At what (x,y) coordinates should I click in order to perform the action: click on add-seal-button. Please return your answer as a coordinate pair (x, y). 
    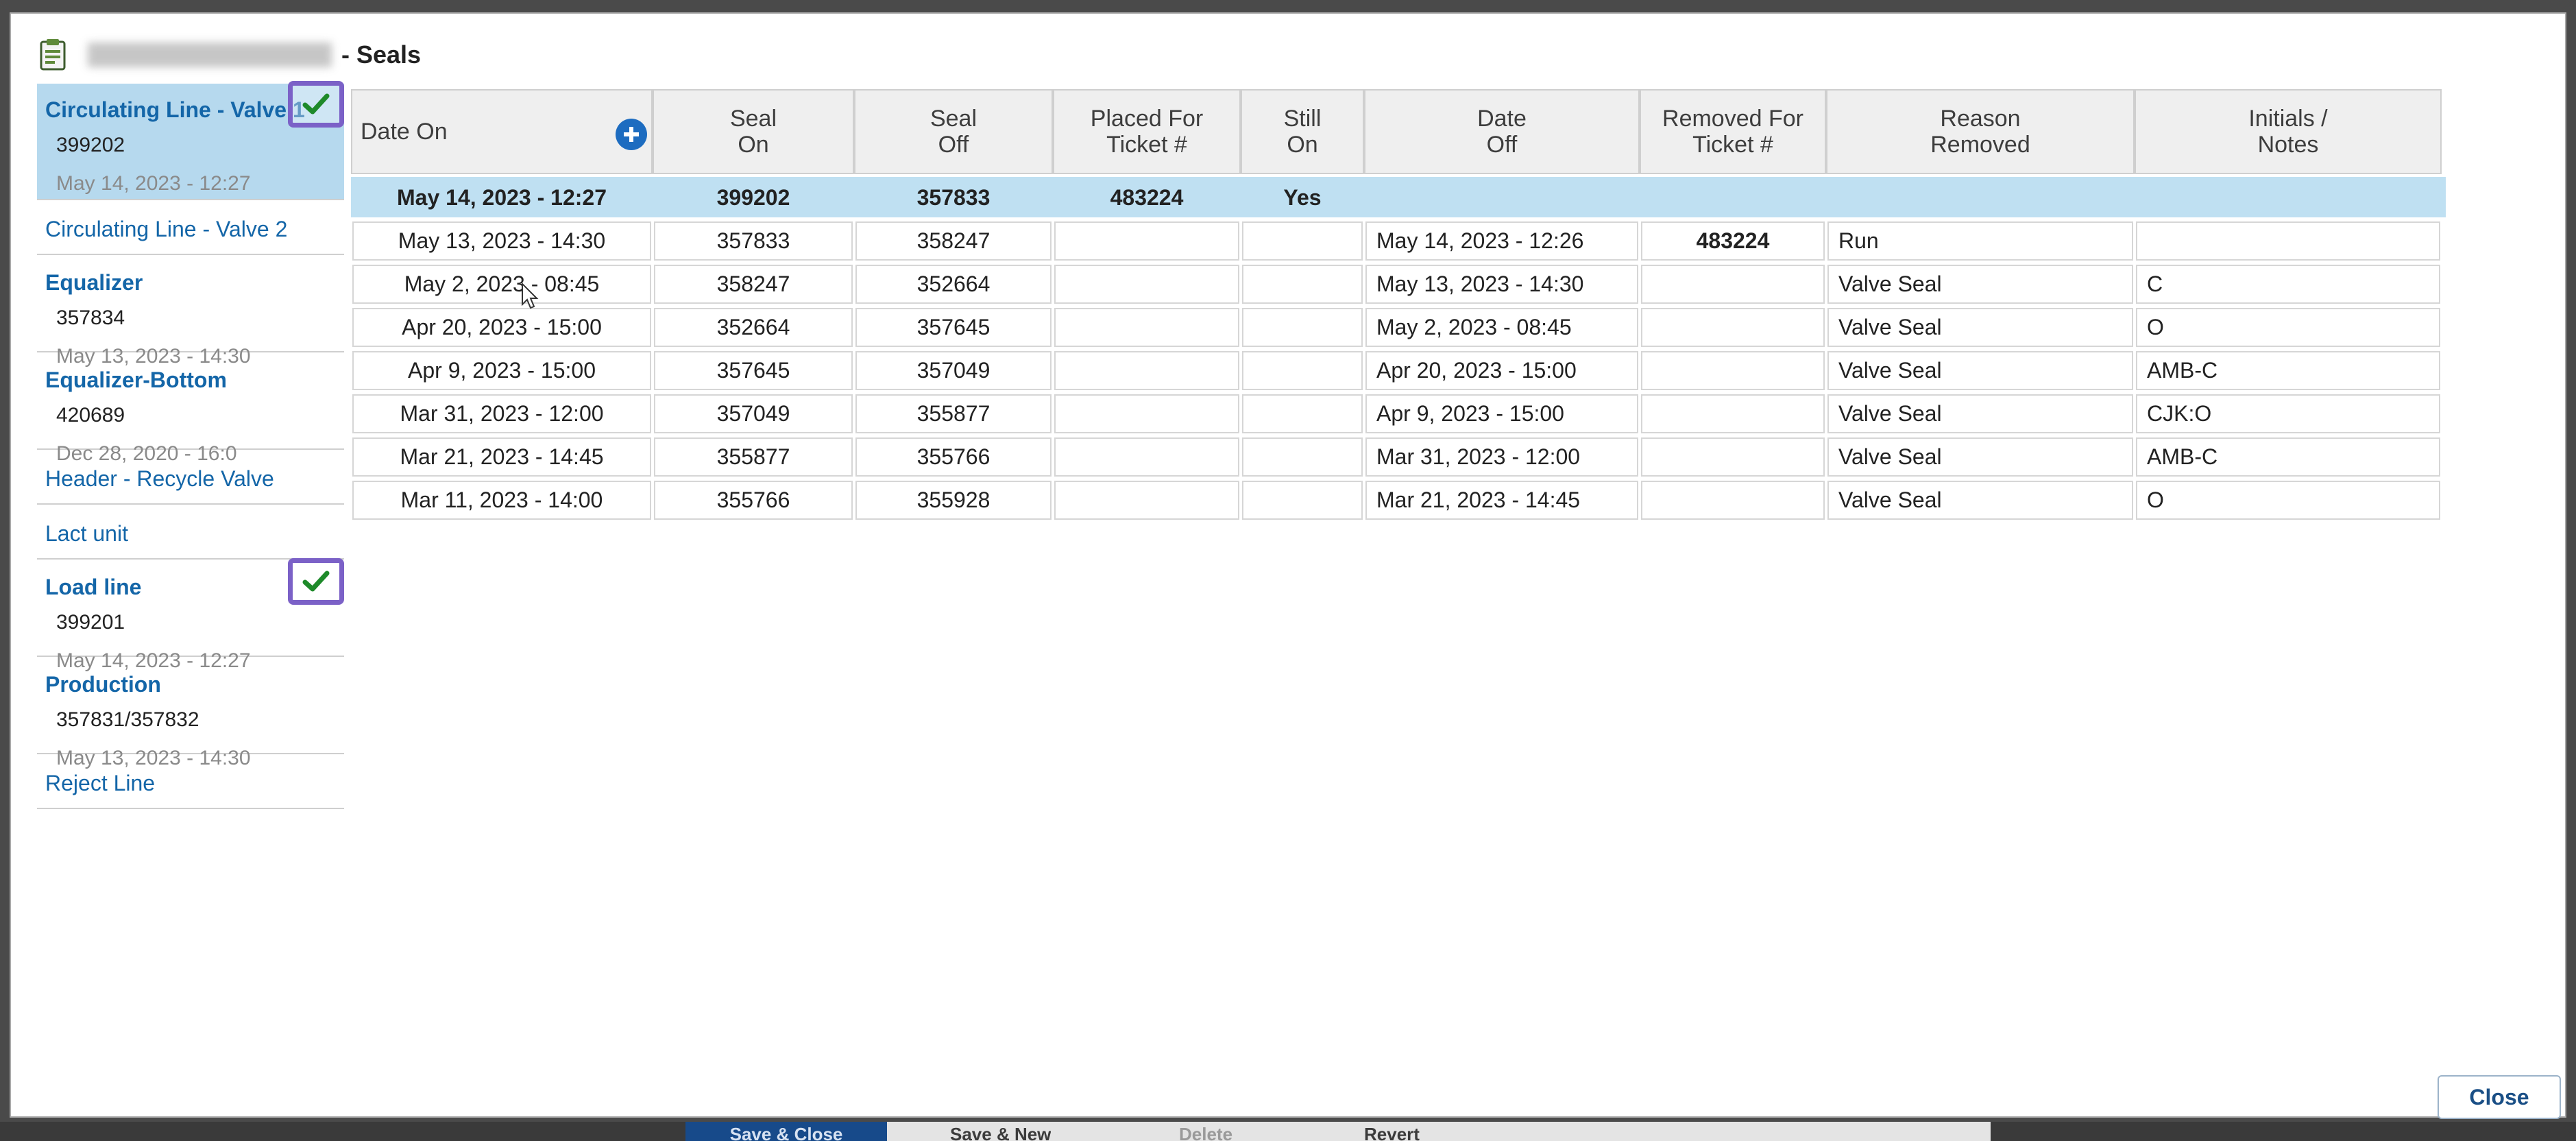
    Looking at the image, I should click on (631, 134).